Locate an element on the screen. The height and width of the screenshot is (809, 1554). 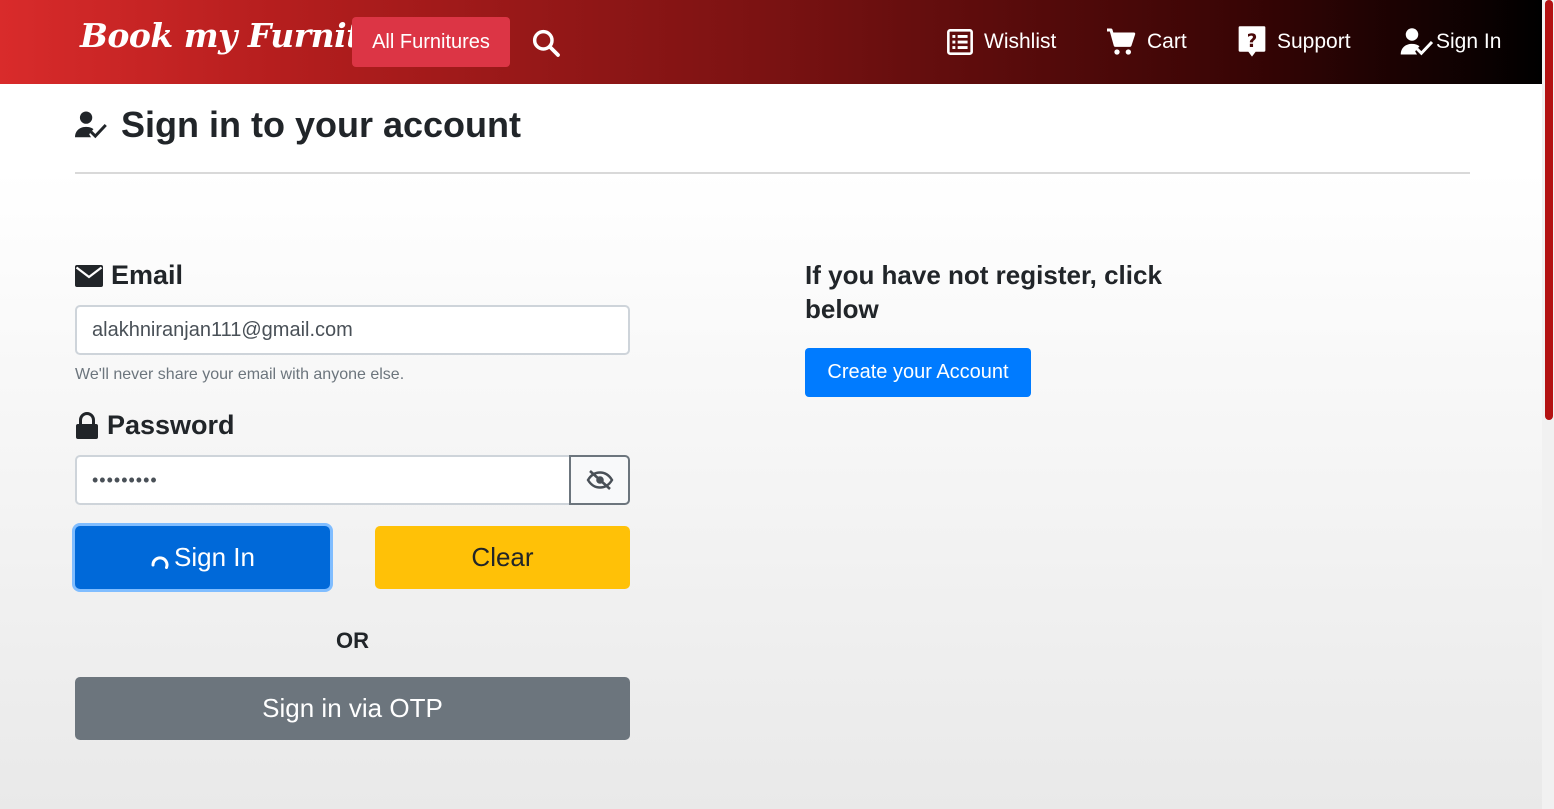
support-icon: ? is located at coordinates (1252, 41).